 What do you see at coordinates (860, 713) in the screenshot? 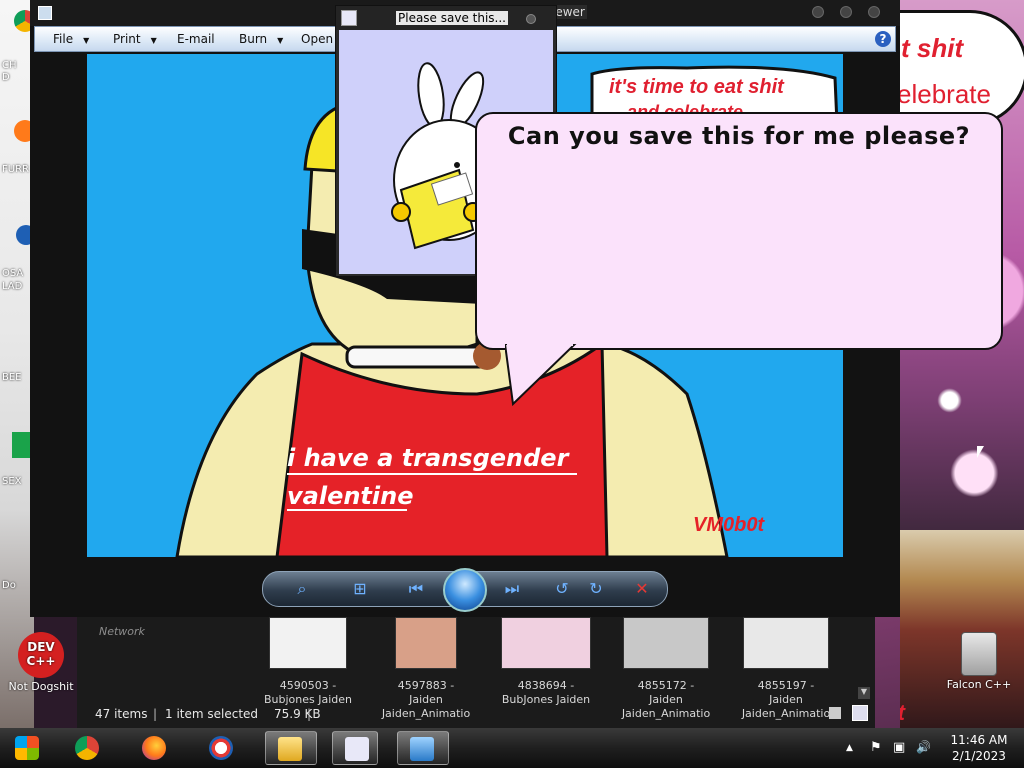
I see `large-icons-view-icon` at bounding box center [860, 713].